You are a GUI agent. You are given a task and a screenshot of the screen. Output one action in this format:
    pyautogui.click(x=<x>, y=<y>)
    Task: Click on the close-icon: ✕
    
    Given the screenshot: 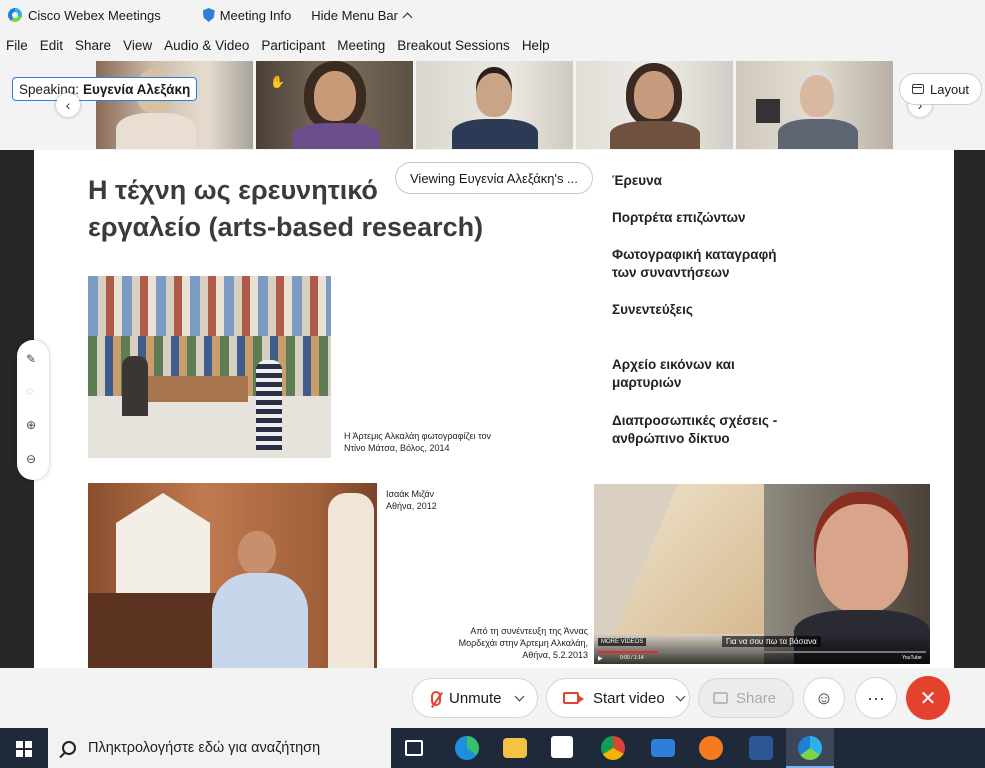 What is the action you would take?
    pyautogui.click(x=928, y=698)
    